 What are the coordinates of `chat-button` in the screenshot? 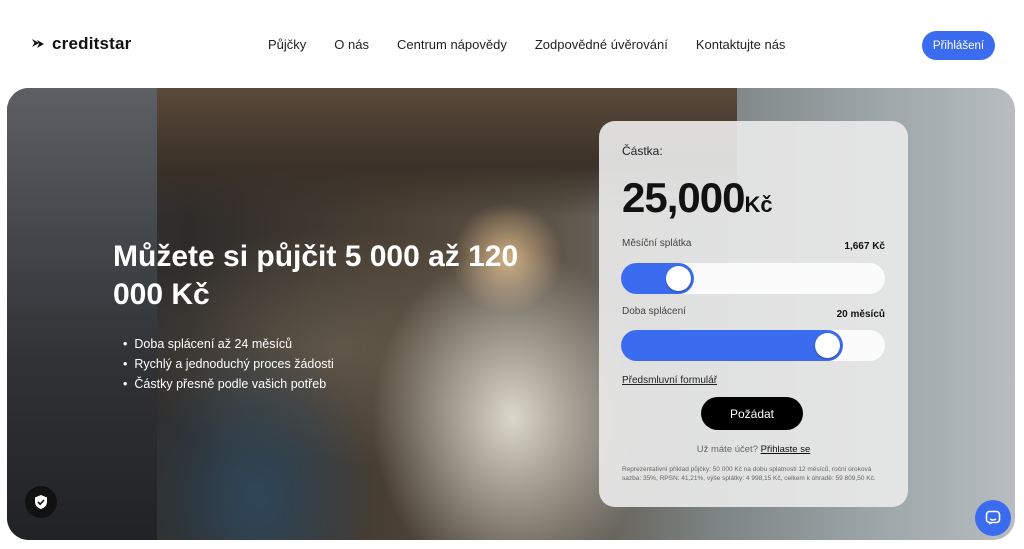 It's located at (993, 518).